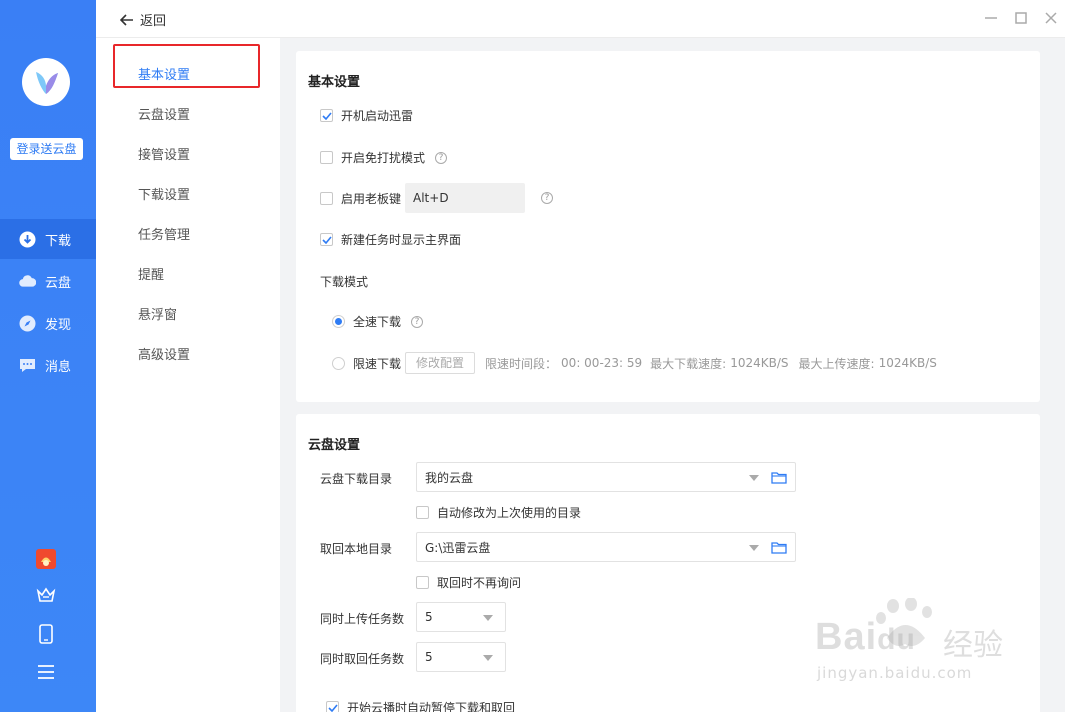  I want to click on auto-modify-option: 自动修改为上次使用的目录, so click(498, 512).